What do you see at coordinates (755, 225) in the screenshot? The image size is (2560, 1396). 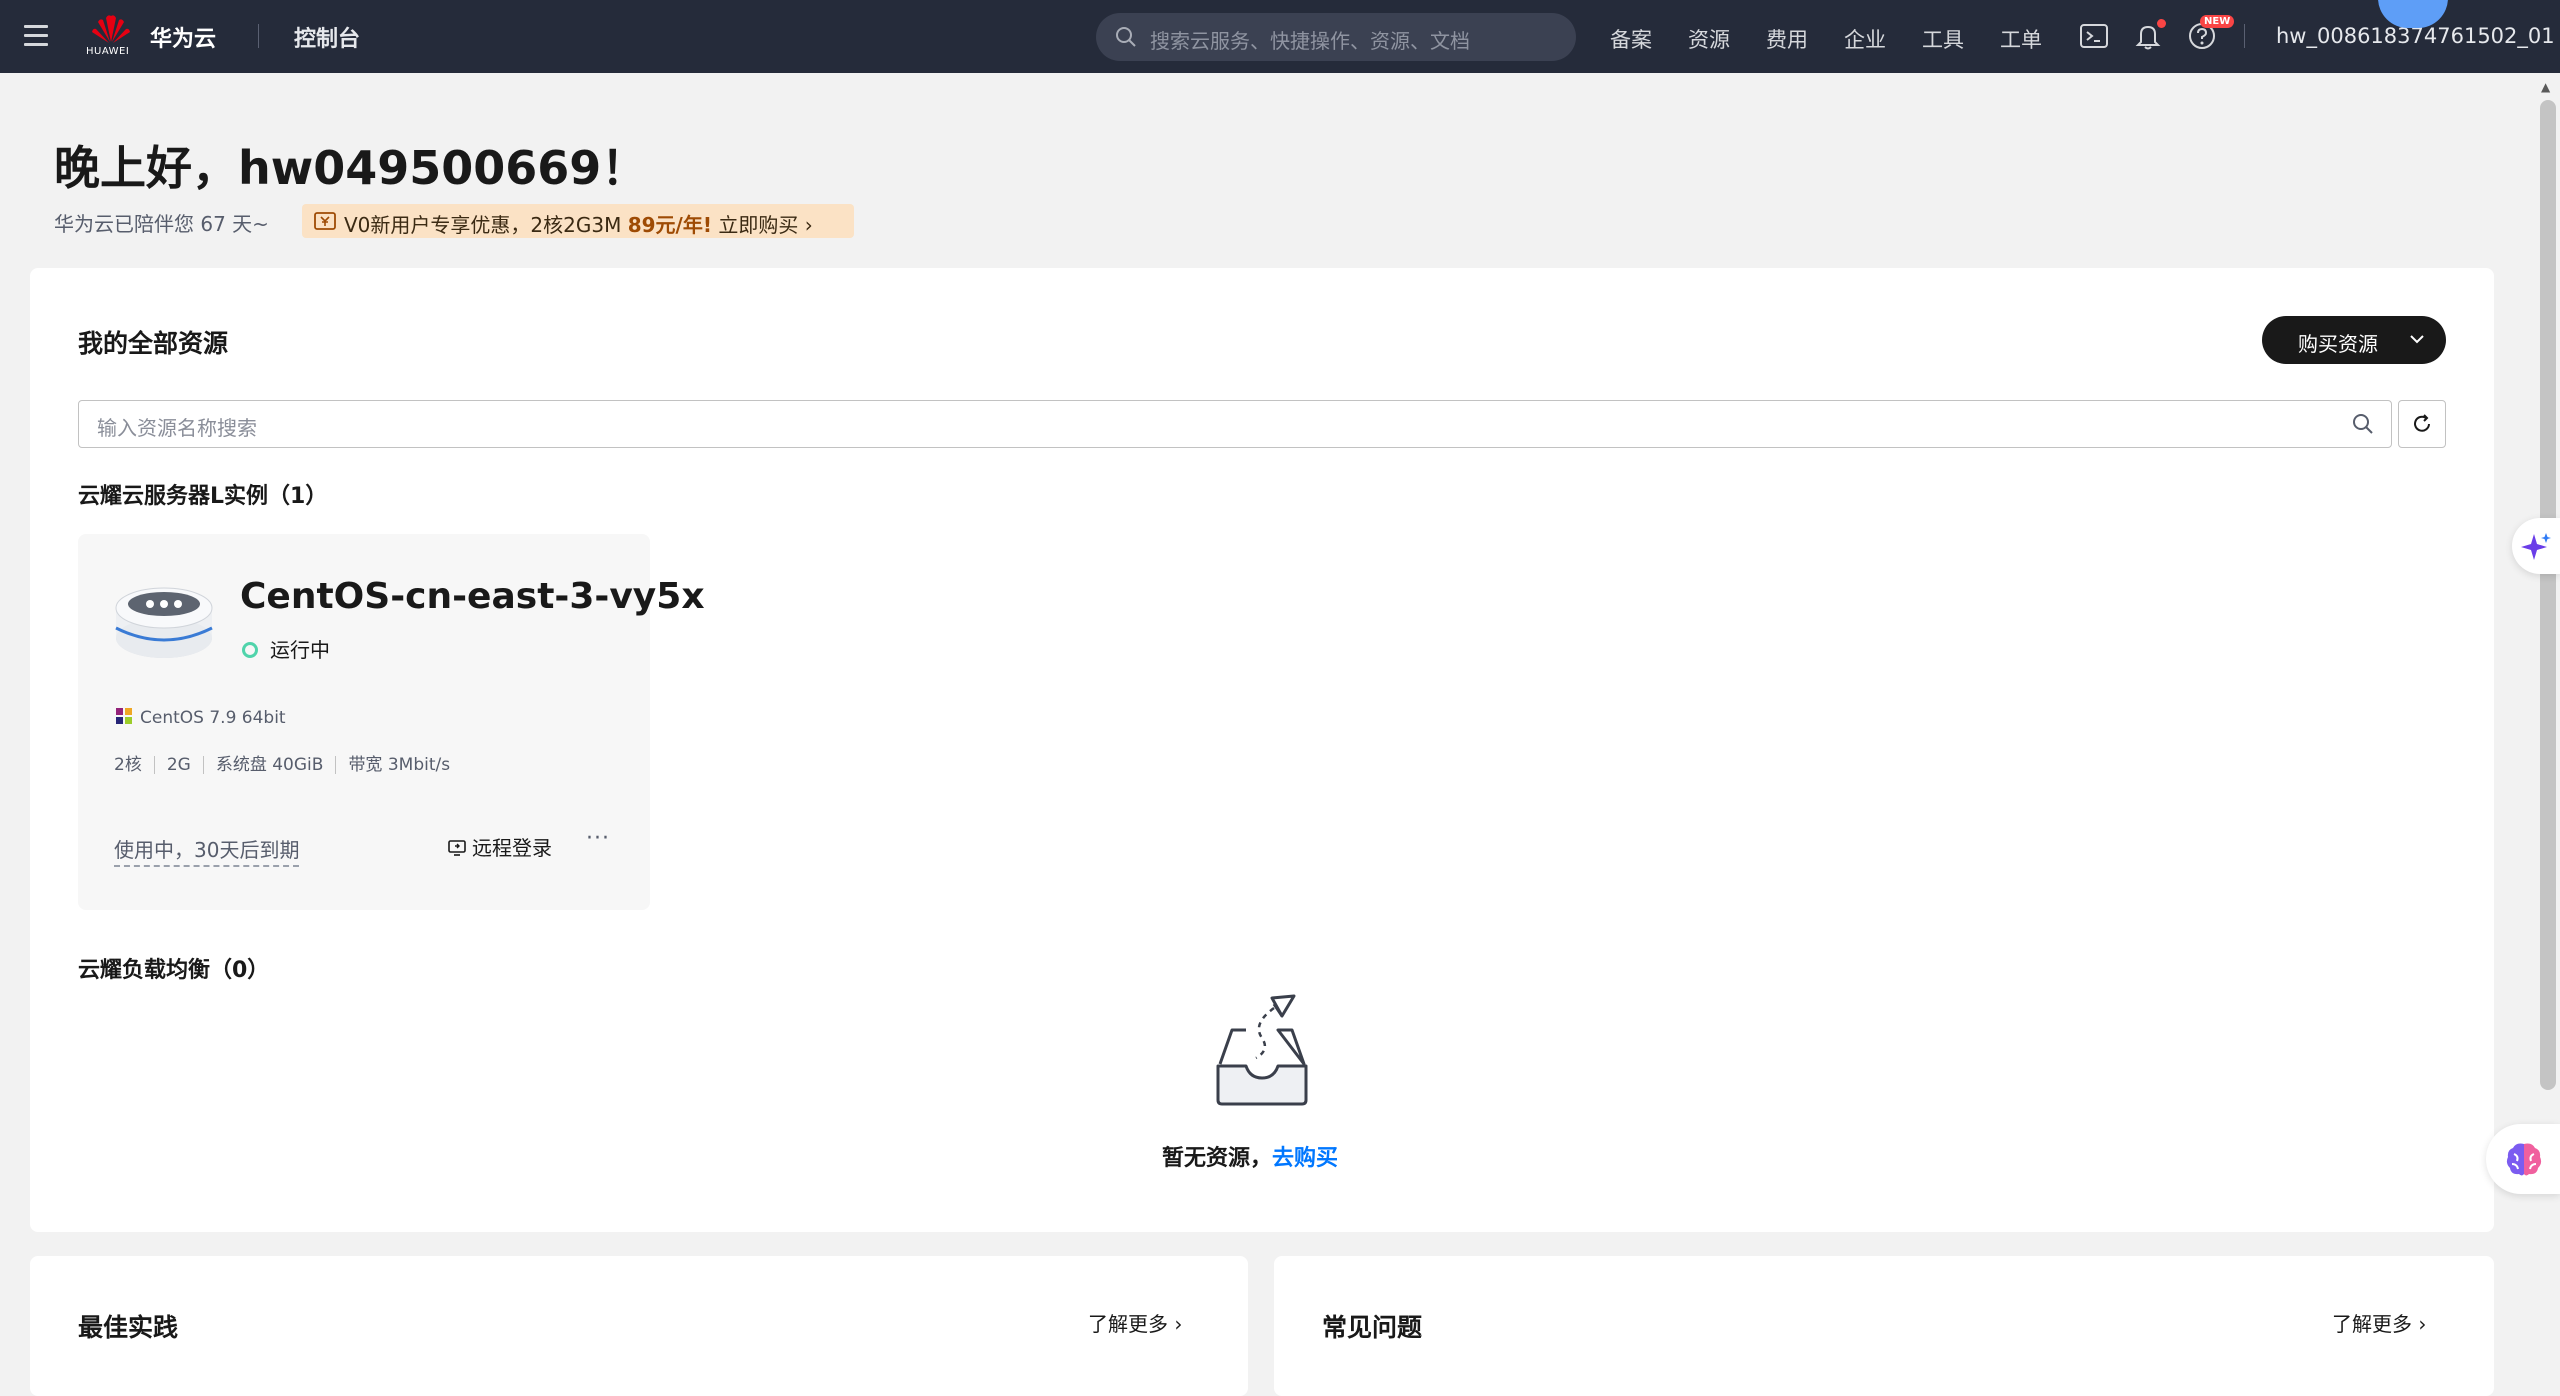 I see `promo-cta: 立即购买` at bounding box center [755, 225].